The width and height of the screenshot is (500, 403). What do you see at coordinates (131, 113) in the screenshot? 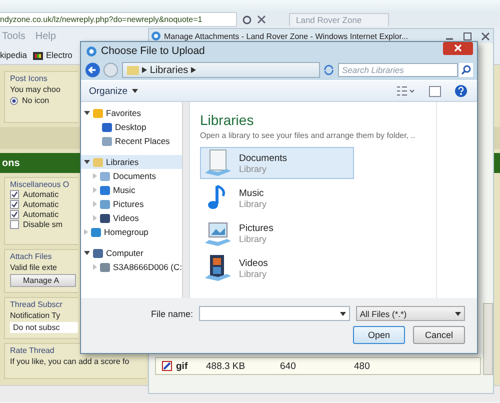
I see `nav-item: Favorites` at bounding box center [131, 113].